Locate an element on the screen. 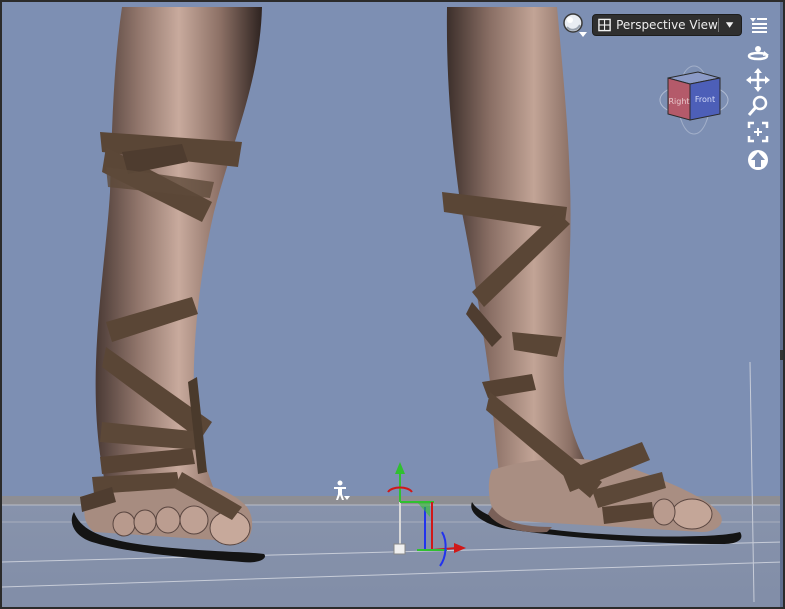 The height and width of the screenshot is (609, 785). navigation-cube: Right Front is located at coordinates (694, 100).